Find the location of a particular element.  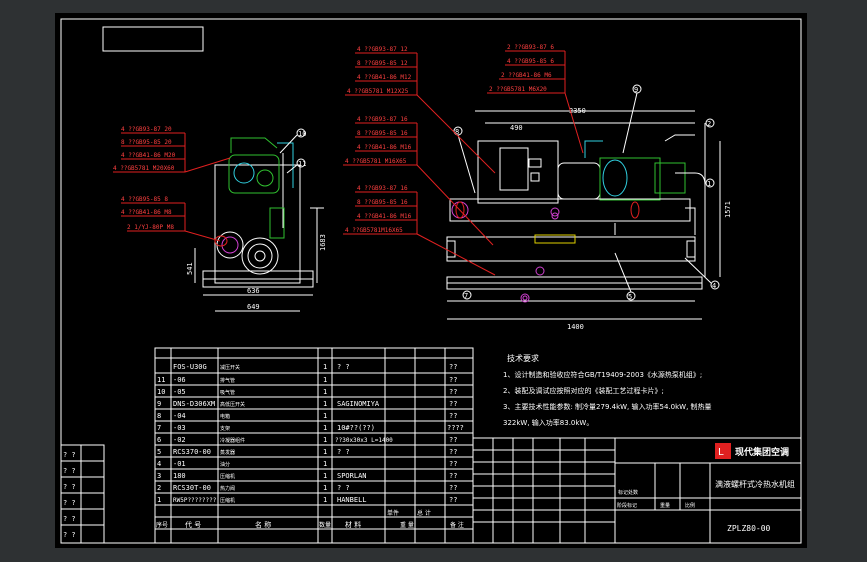

bom-no: 6 is located at coordinates (159, 440).